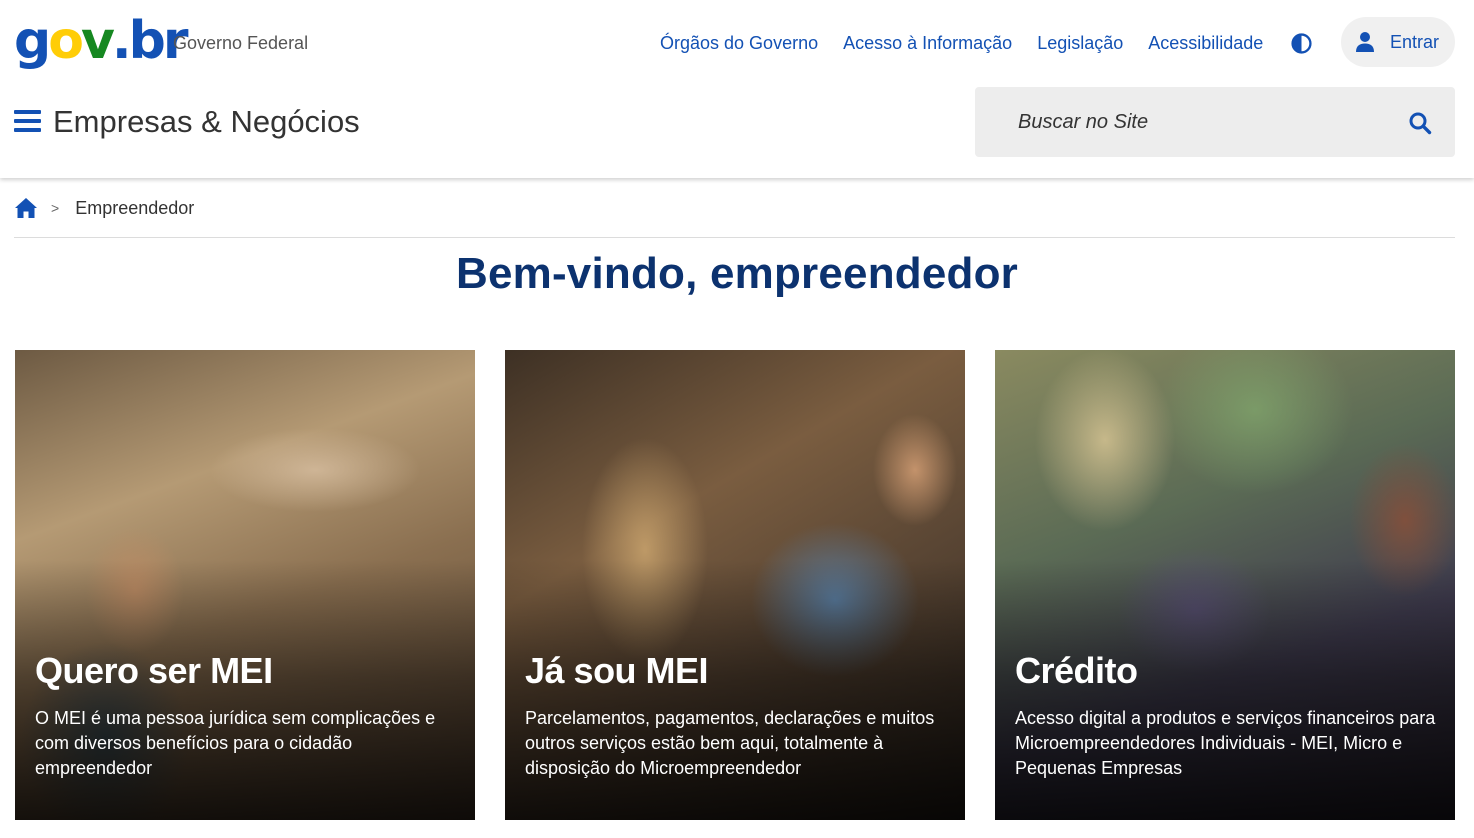 Image resolution: width=1474 pixels, height=838 pixels. I want to click on card-title: Quero ser MEI, so click(154, 670).